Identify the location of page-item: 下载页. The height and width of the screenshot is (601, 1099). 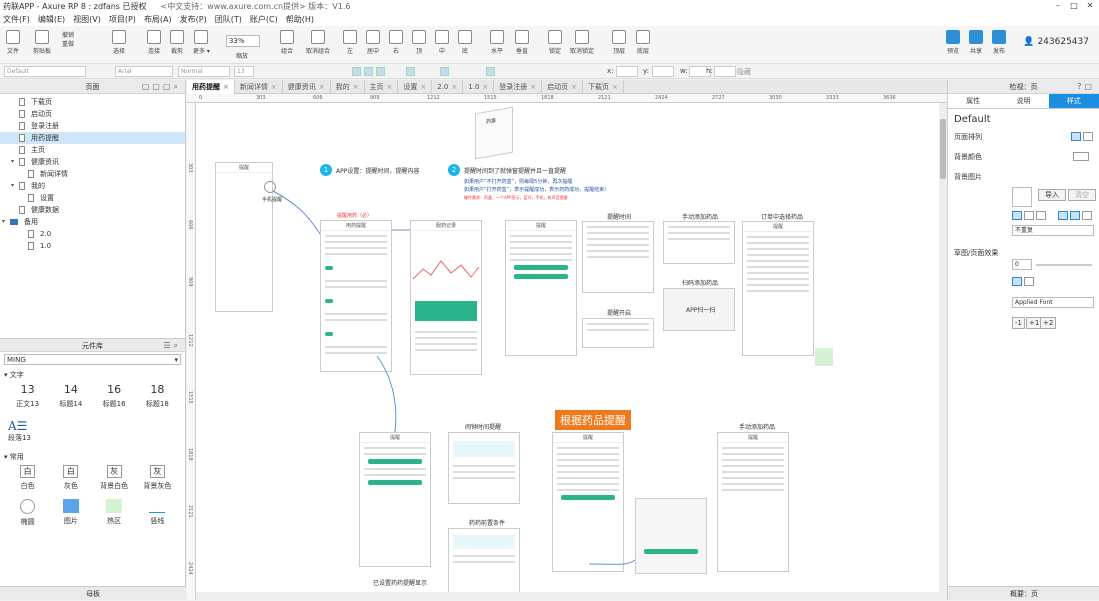
(92, 102).